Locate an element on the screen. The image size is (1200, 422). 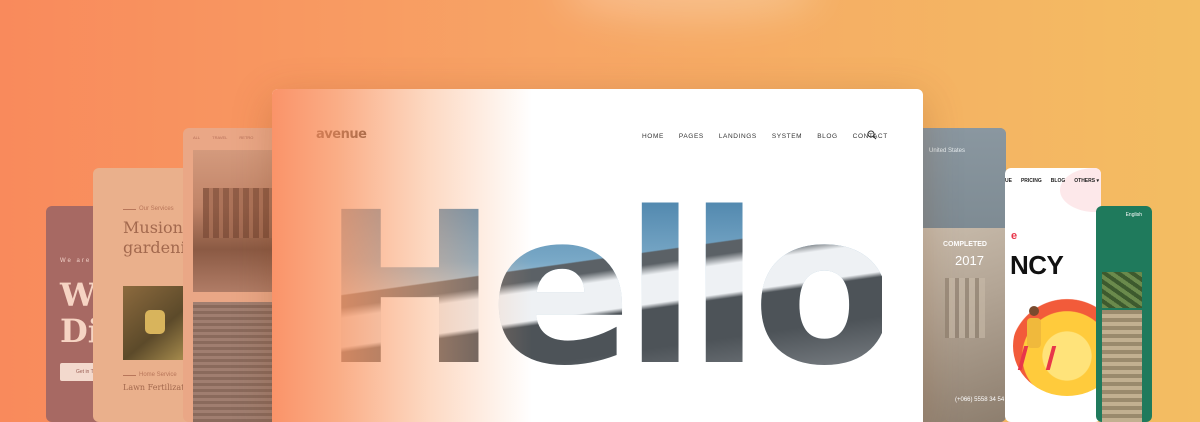
divider is located at coordinates (129, 375).